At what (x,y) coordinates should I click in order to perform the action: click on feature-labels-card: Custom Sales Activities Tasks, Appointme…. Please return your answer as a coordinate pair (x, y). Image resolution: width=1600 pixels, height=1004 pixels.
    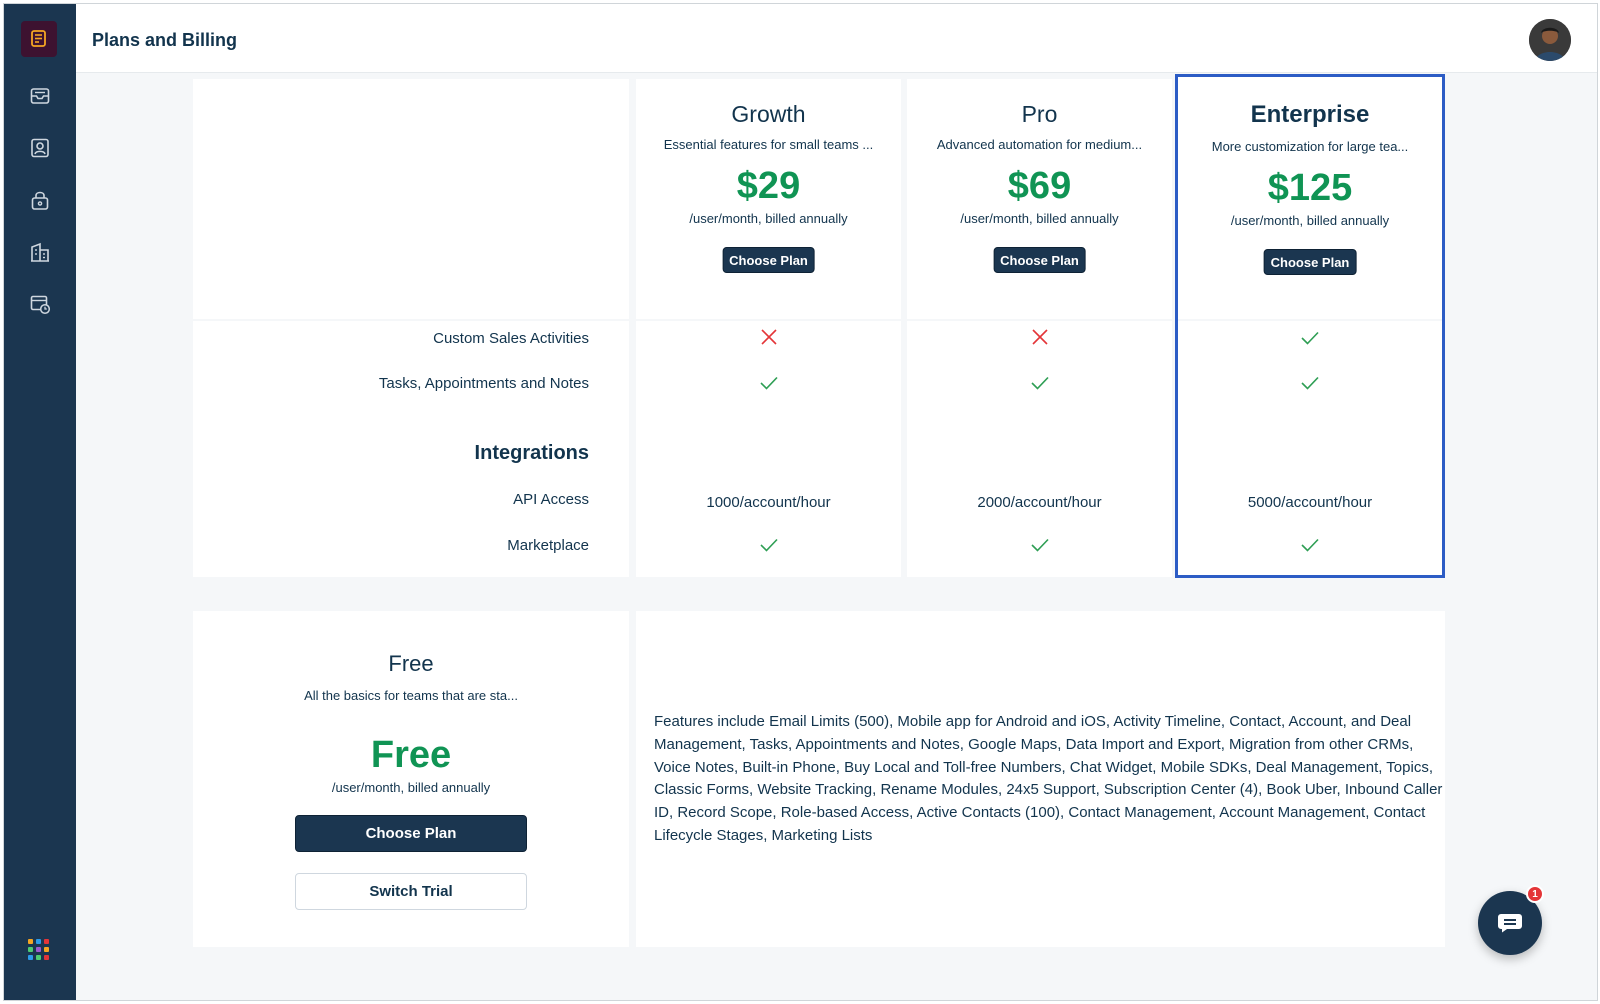
    Looking at the image, I should click on (411, 449).